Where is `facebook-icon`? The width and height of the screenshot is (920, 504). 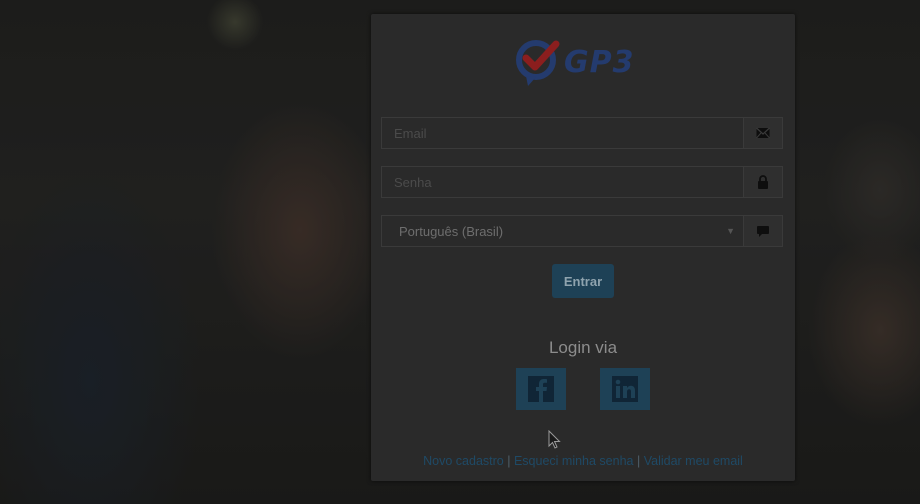 facebook-icon is located at coordinates (541, 389).